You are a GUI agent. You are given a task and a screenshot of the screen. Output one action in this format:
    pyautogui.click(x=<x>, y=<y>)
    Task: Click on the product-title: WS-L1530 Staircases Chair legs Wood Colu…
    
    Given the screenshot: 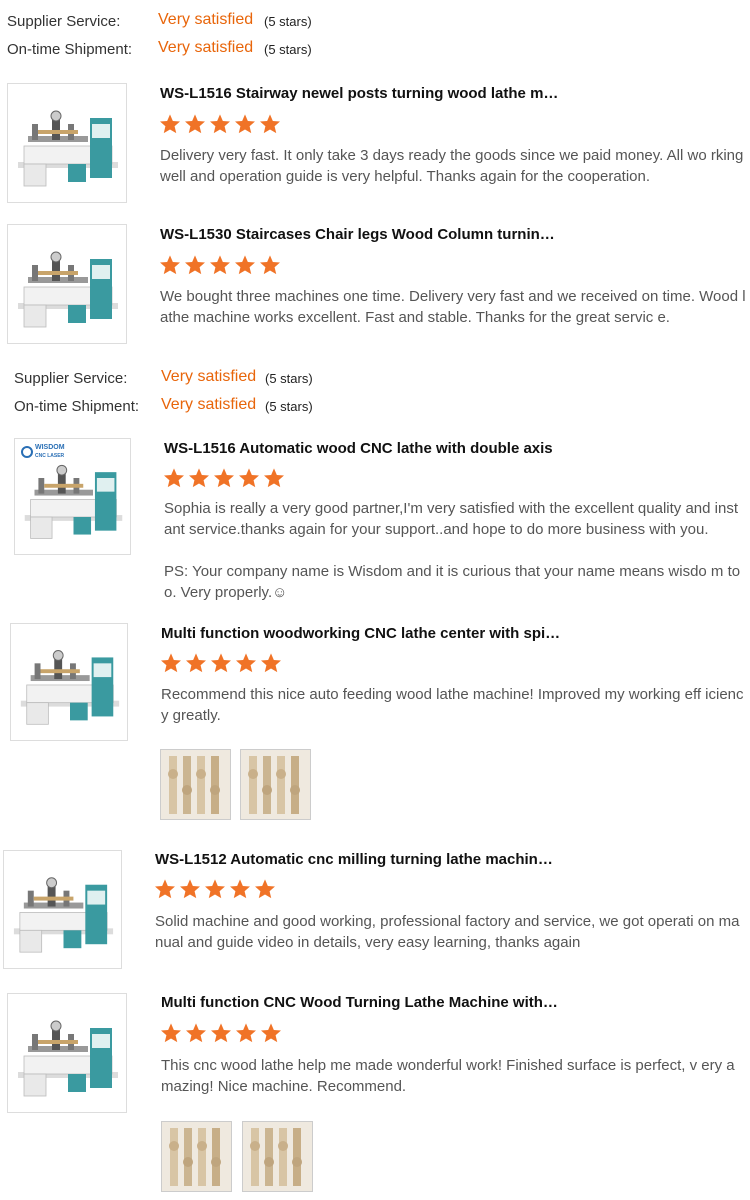 What is the action you would take?
    pyautogui.click(x=357, y=234)
    